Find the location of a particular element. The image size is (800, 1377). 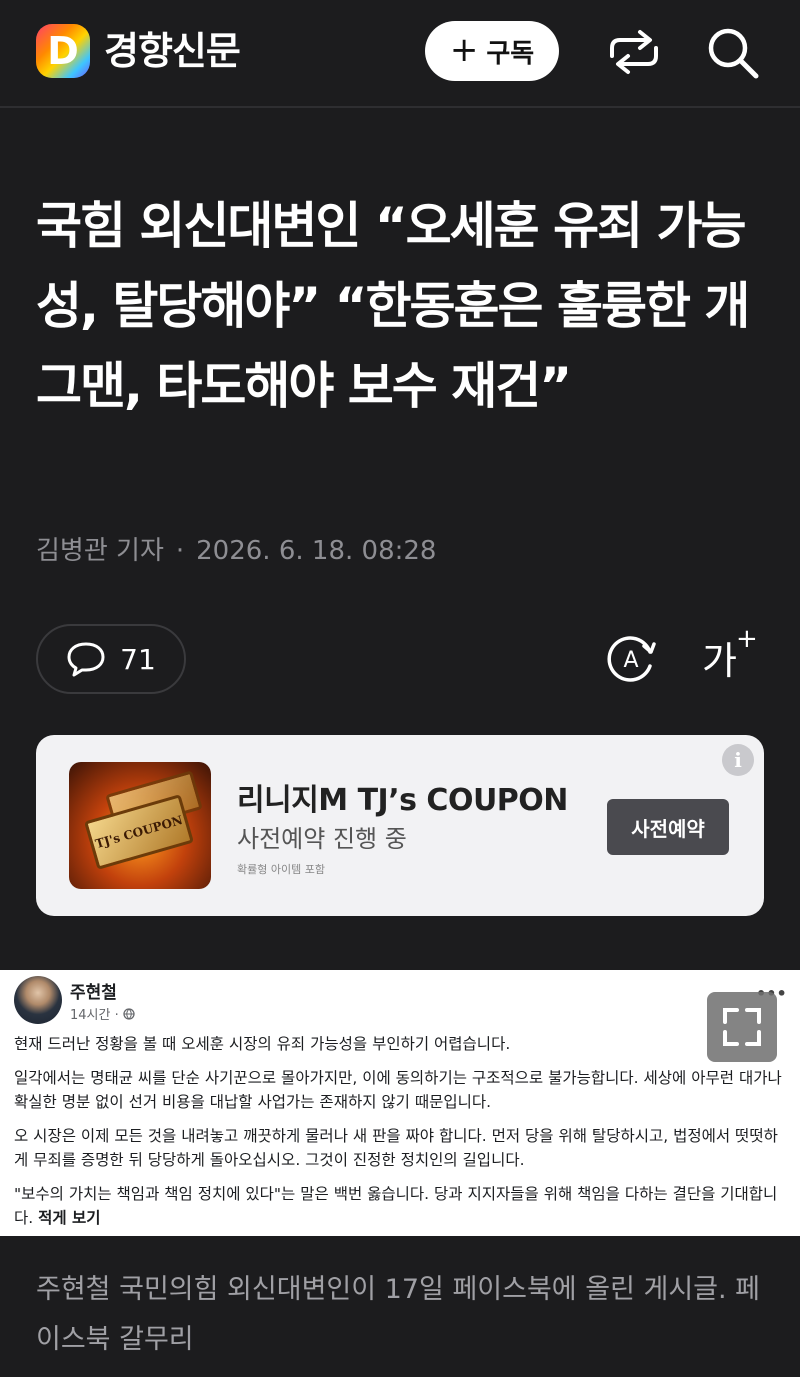

logo-letter: D is located at coordinates (63, 51).